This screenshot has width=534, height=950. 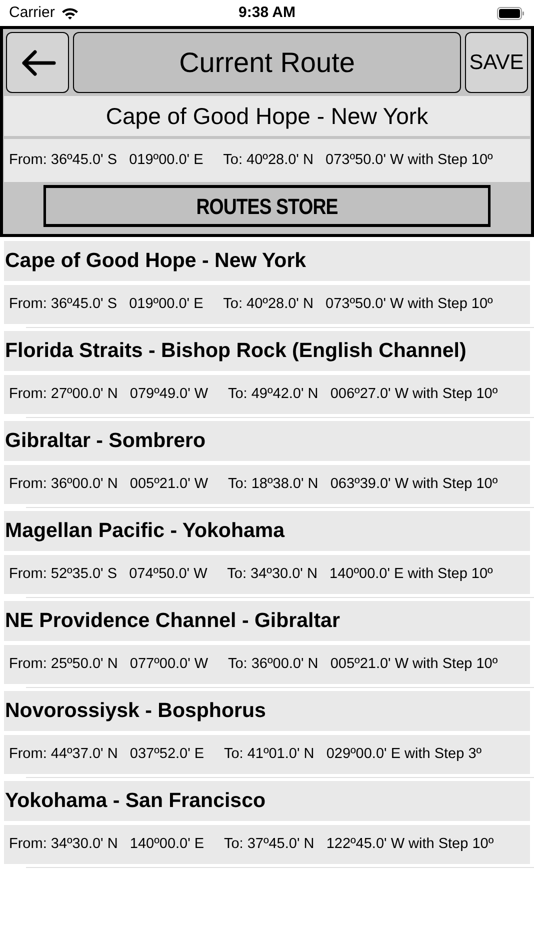 What do you see at coordinates (267, 62) in the screenshot?
I see `screen-title: Current Route` at bounding box center [267, 62].